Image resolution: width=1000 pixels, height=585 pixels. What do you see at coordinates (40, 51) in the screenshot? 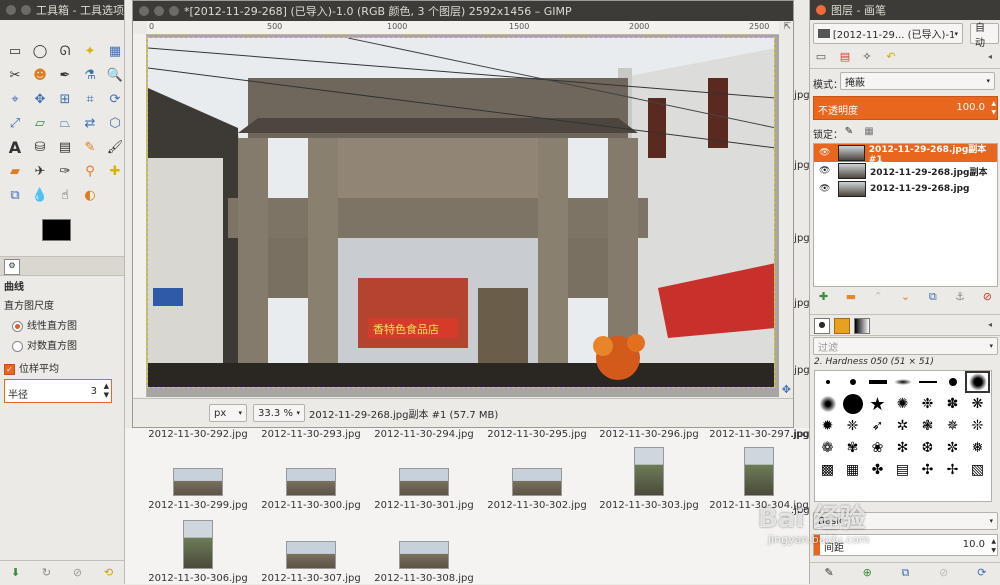
I see `ellipse-select-tool-icon: ◯` at bounding box center [40, 51].